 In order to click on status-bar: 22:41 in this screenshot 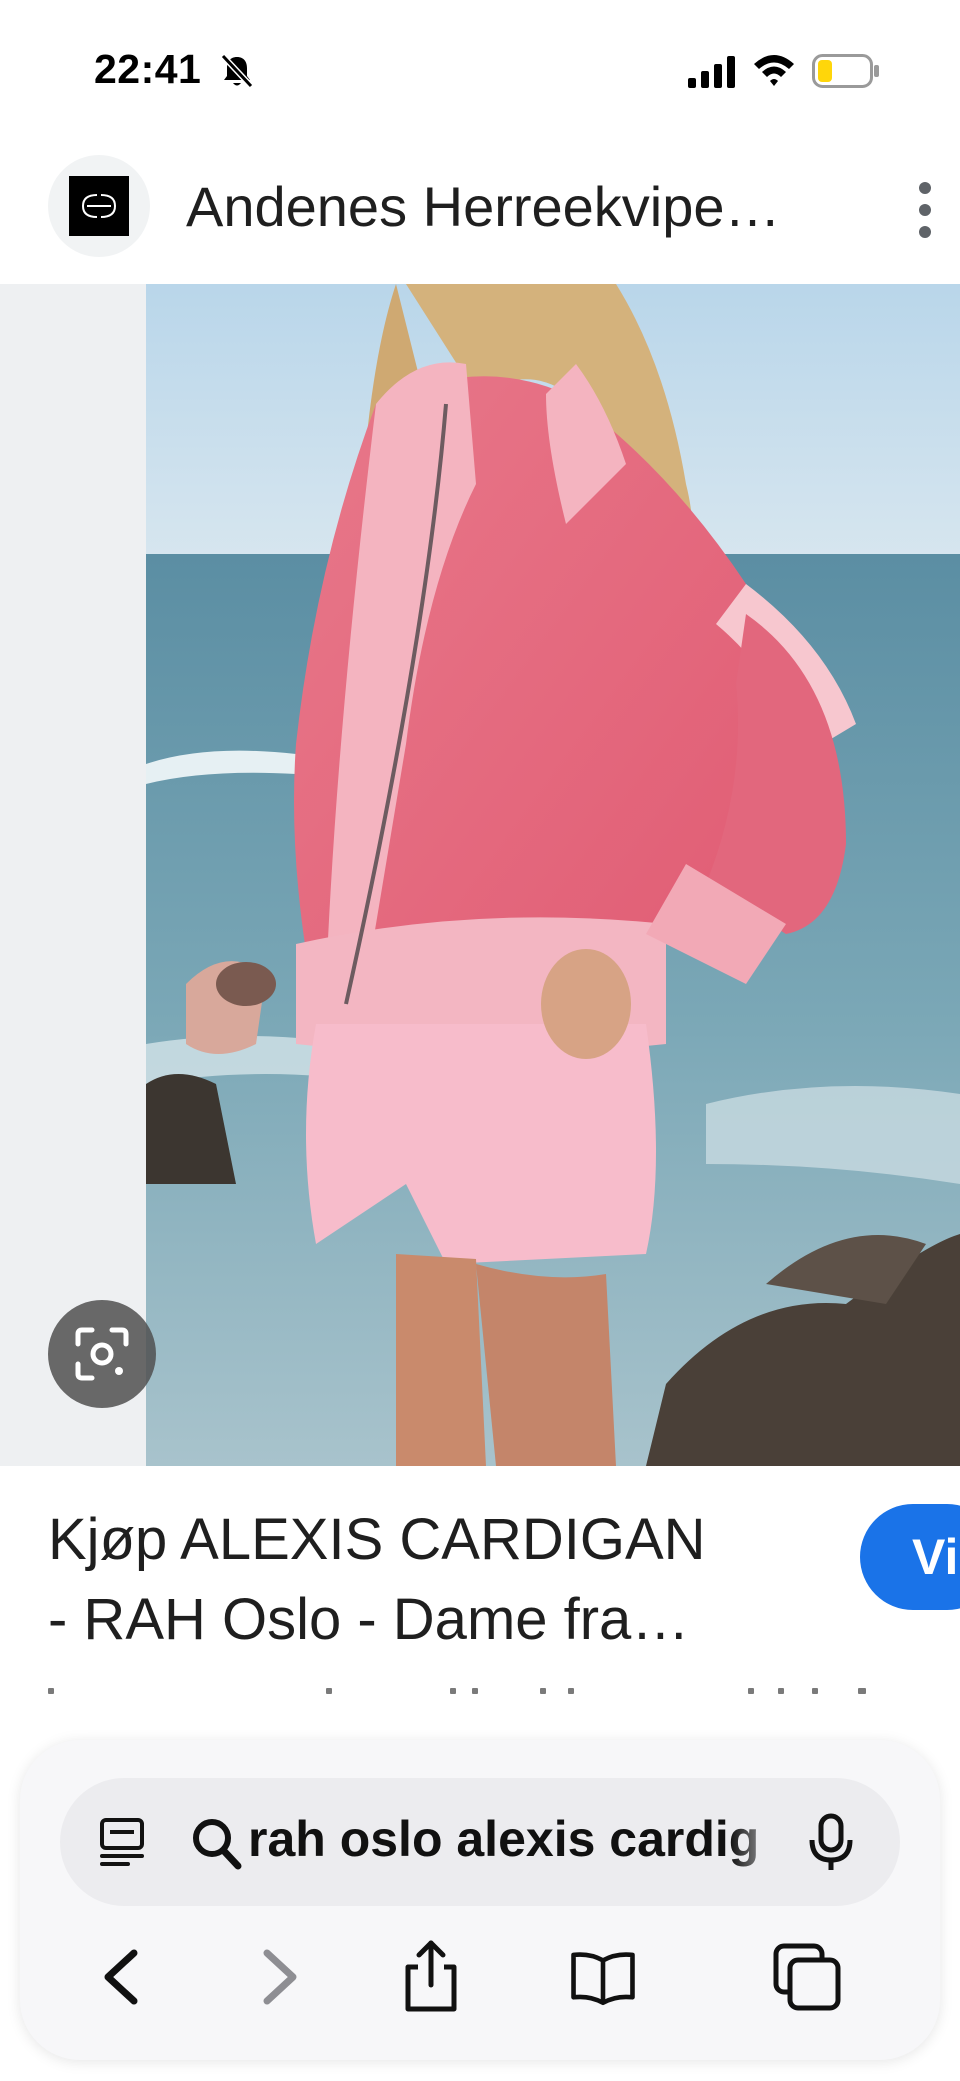, I will do `click(480, 70)`.